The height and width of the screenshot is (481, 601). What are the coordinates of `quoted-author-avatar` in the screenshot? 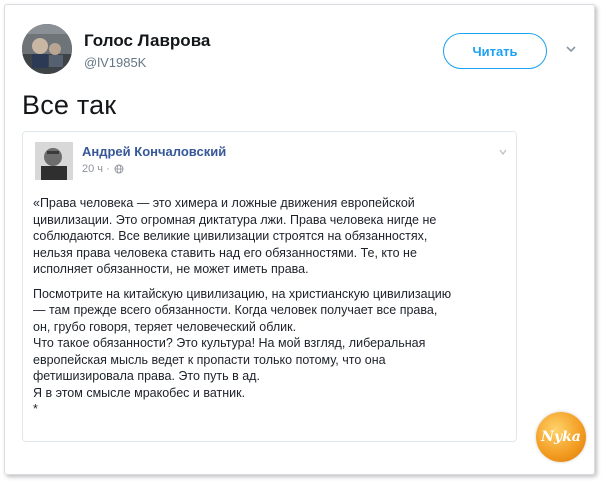 It's located at (54, 161).